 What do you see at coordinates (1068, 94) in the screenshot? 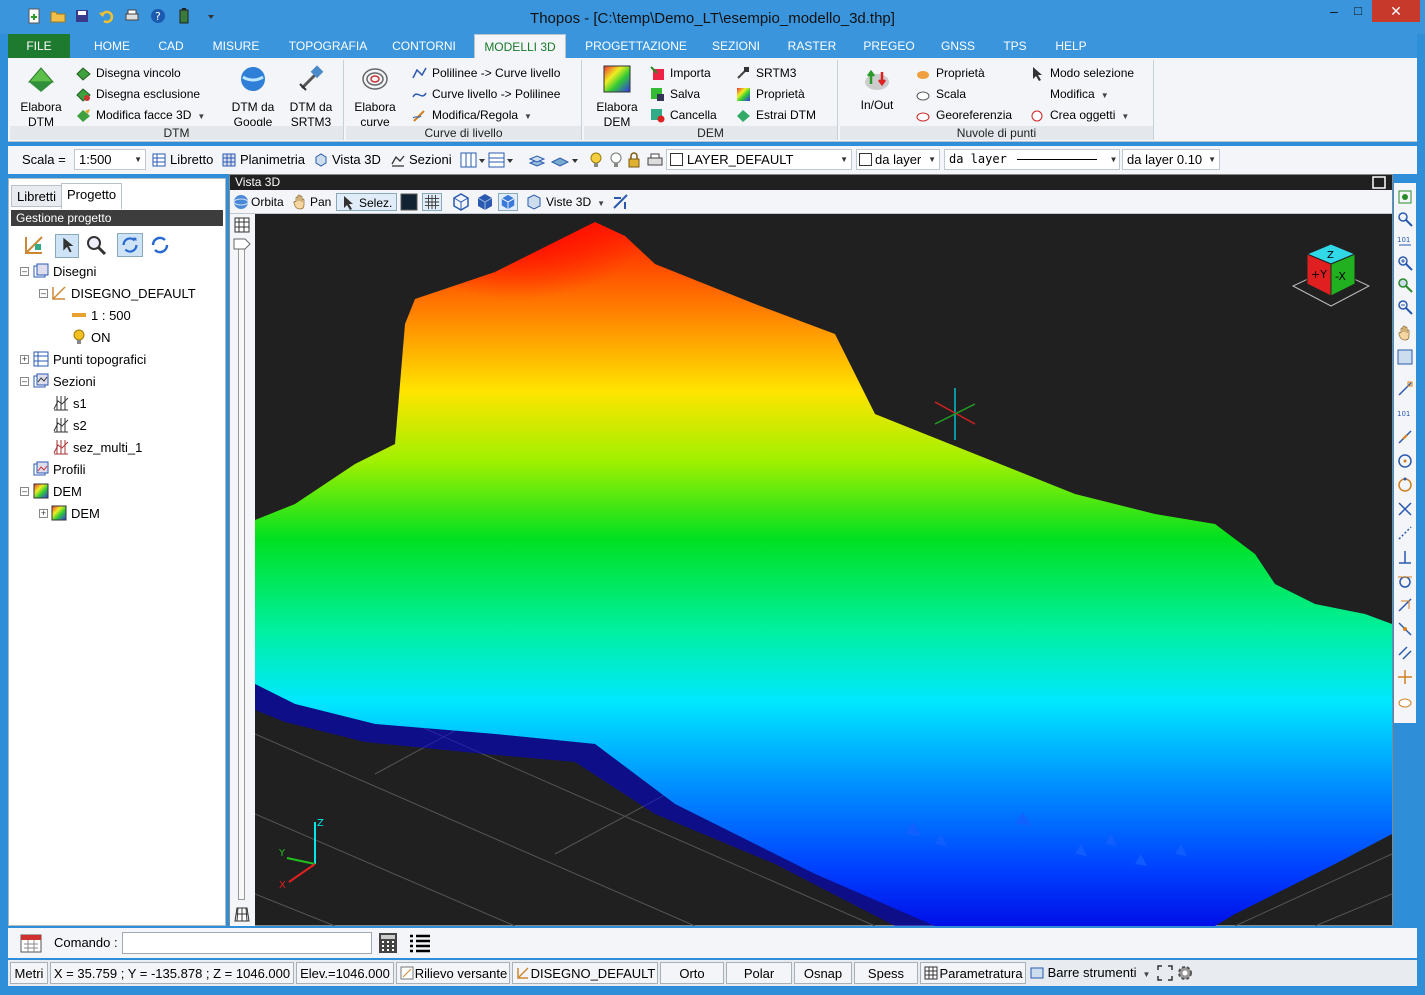
I see `modifica-nuvole-button: Modifica ▼` at bounding box center [1068, 94].